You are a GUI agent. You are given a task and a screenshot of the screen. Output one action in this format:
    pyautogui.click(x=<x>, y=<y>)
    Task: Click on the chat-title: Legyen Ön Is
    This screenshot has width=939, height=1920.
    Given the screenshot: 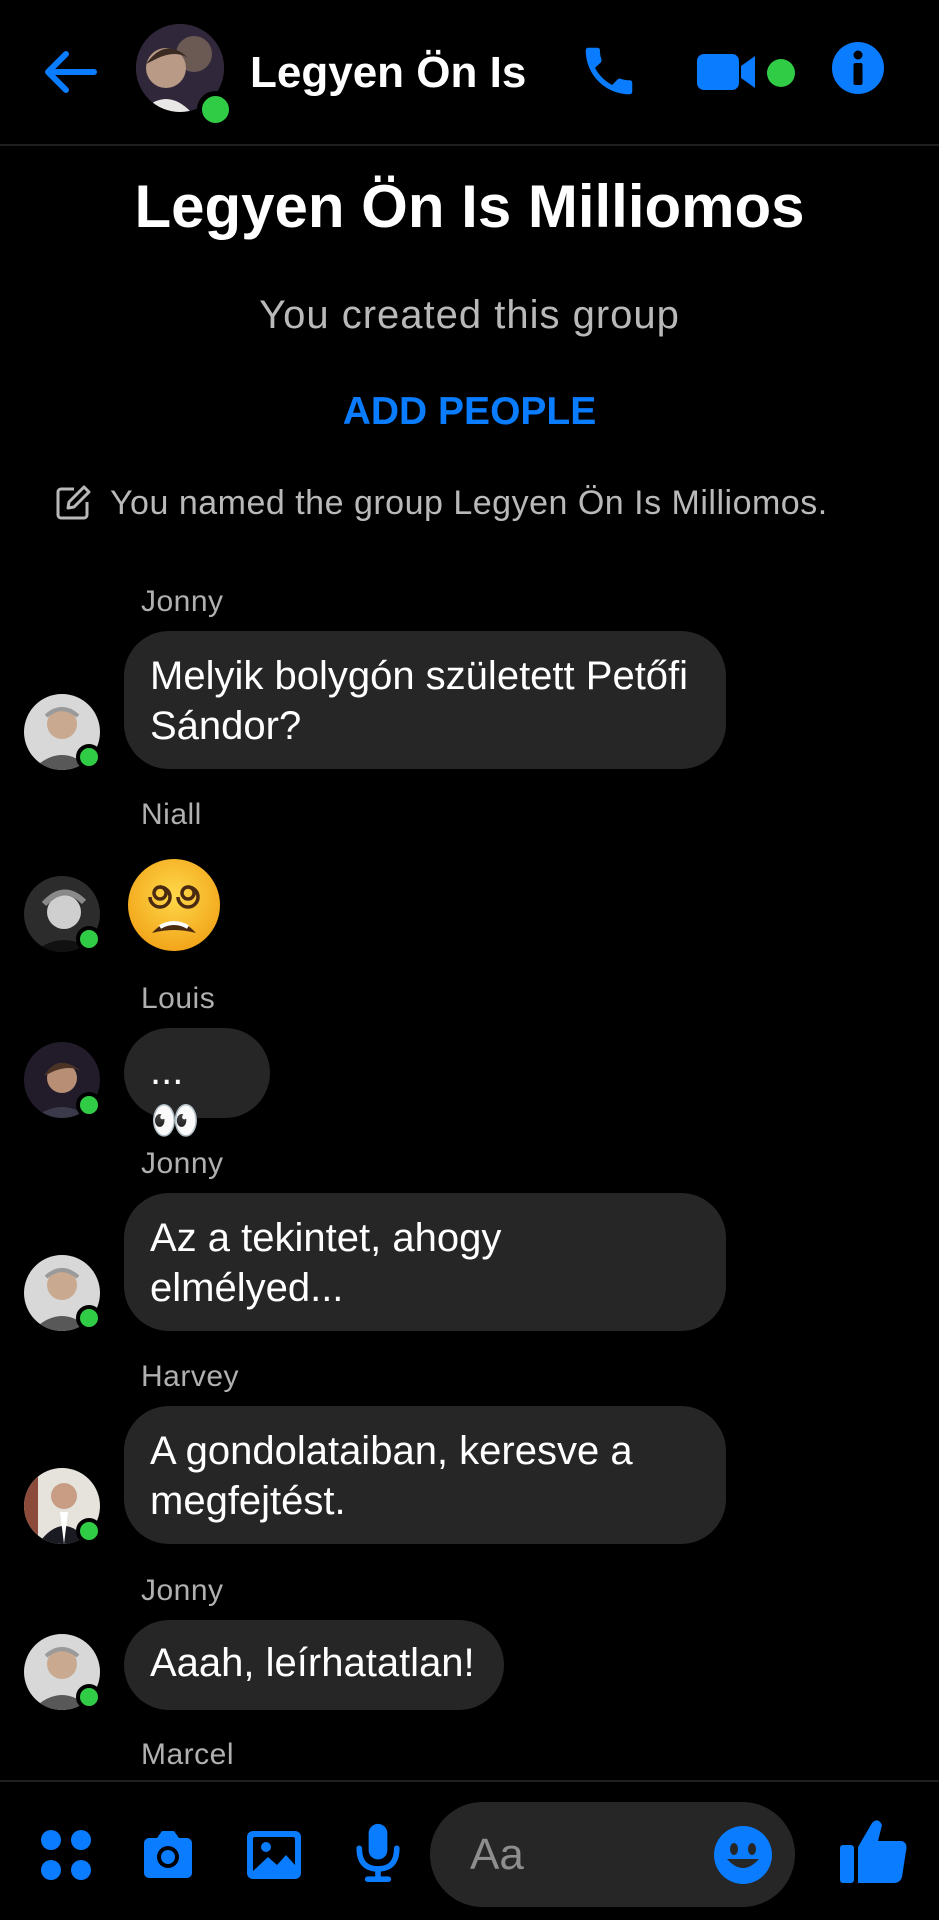 What is the action you would take?
    pyautogui.click(x=388, y=73)
    